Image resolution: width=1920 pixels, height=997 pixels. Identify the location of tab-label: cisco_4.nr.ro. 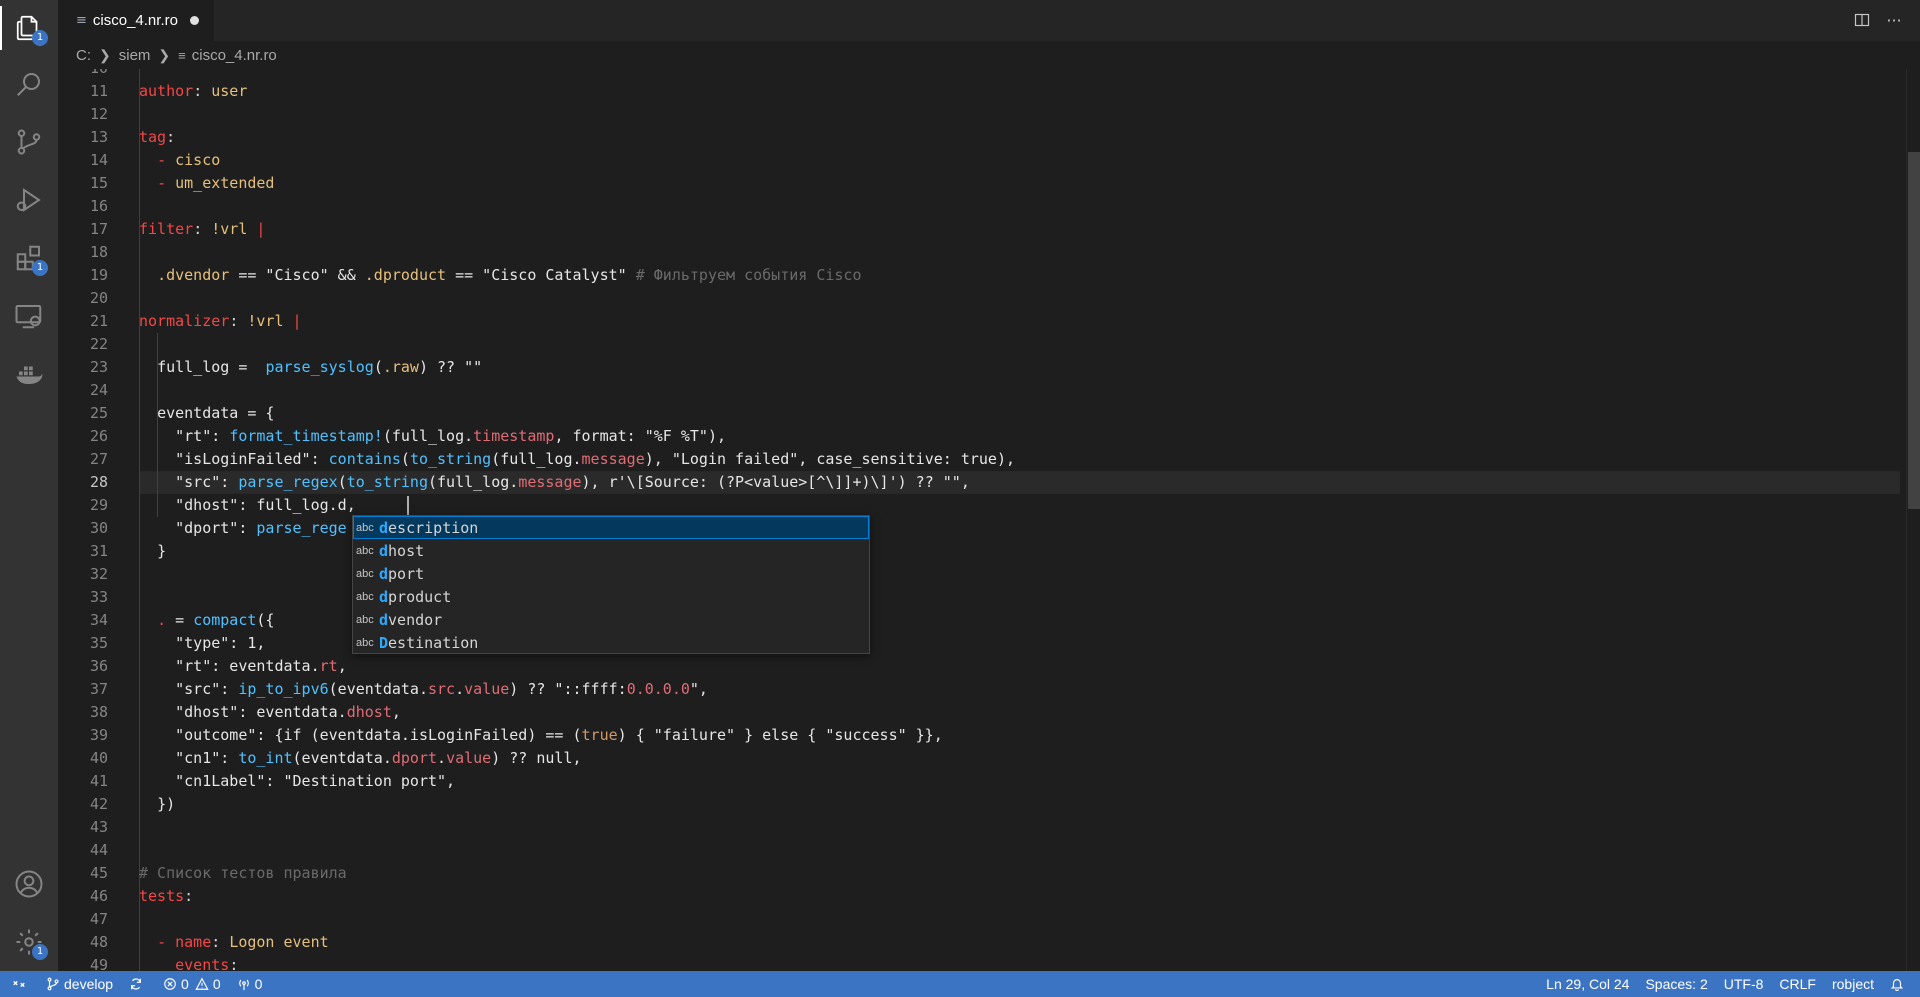
(135, 20).